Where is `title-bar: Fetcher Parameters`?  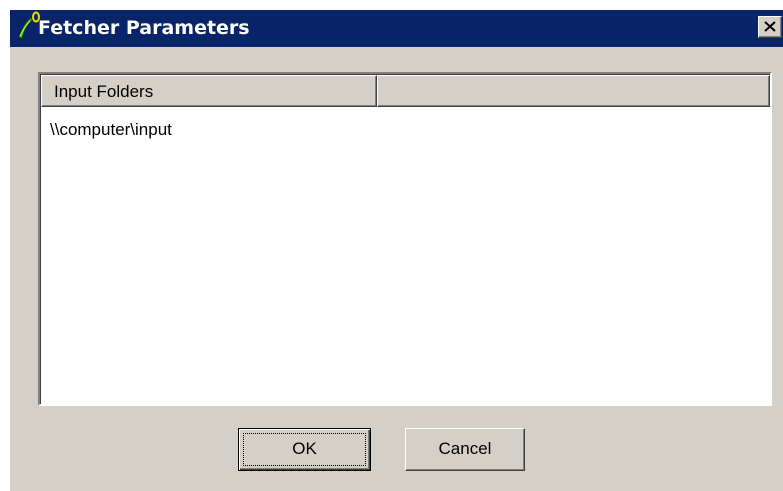
title-bar: Fetcher Parameters is located at coordinates (396, 28).